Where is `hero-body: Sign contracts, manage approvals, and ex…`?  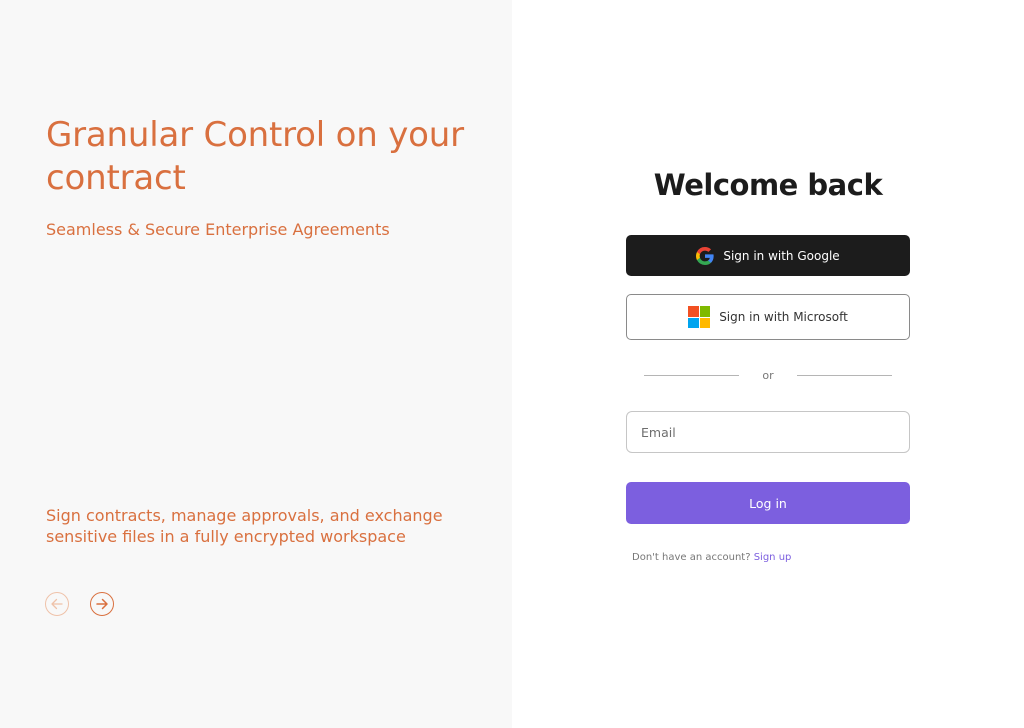
hero-body: Sign contracts, manage approvals, and ex… is located at coordinates (244, 526).